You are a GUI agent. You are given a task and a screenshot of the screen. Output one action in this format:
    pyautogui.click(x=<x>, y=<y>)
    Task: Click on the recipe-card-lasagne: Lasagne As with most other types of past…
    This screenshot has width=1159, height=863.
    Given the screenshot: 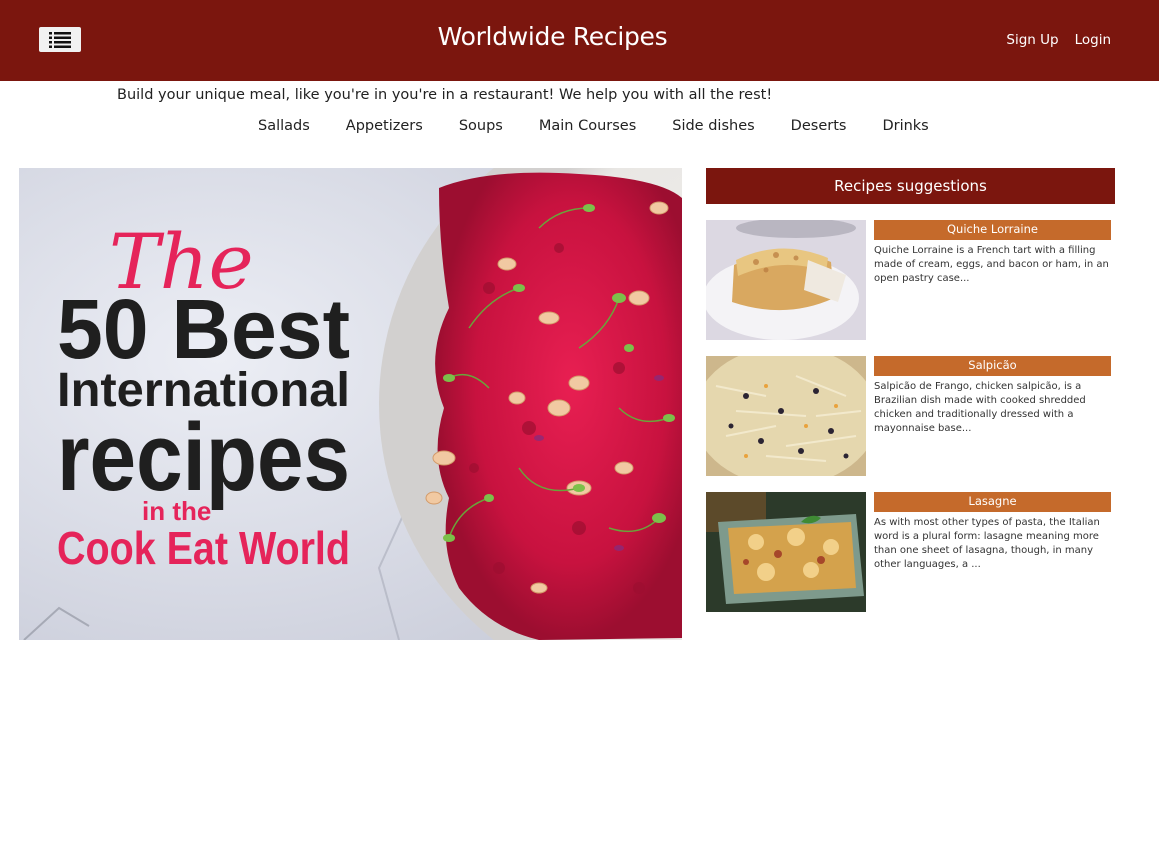 What is the action you would take?
    pyautogui.click(x=910, y=552)
    